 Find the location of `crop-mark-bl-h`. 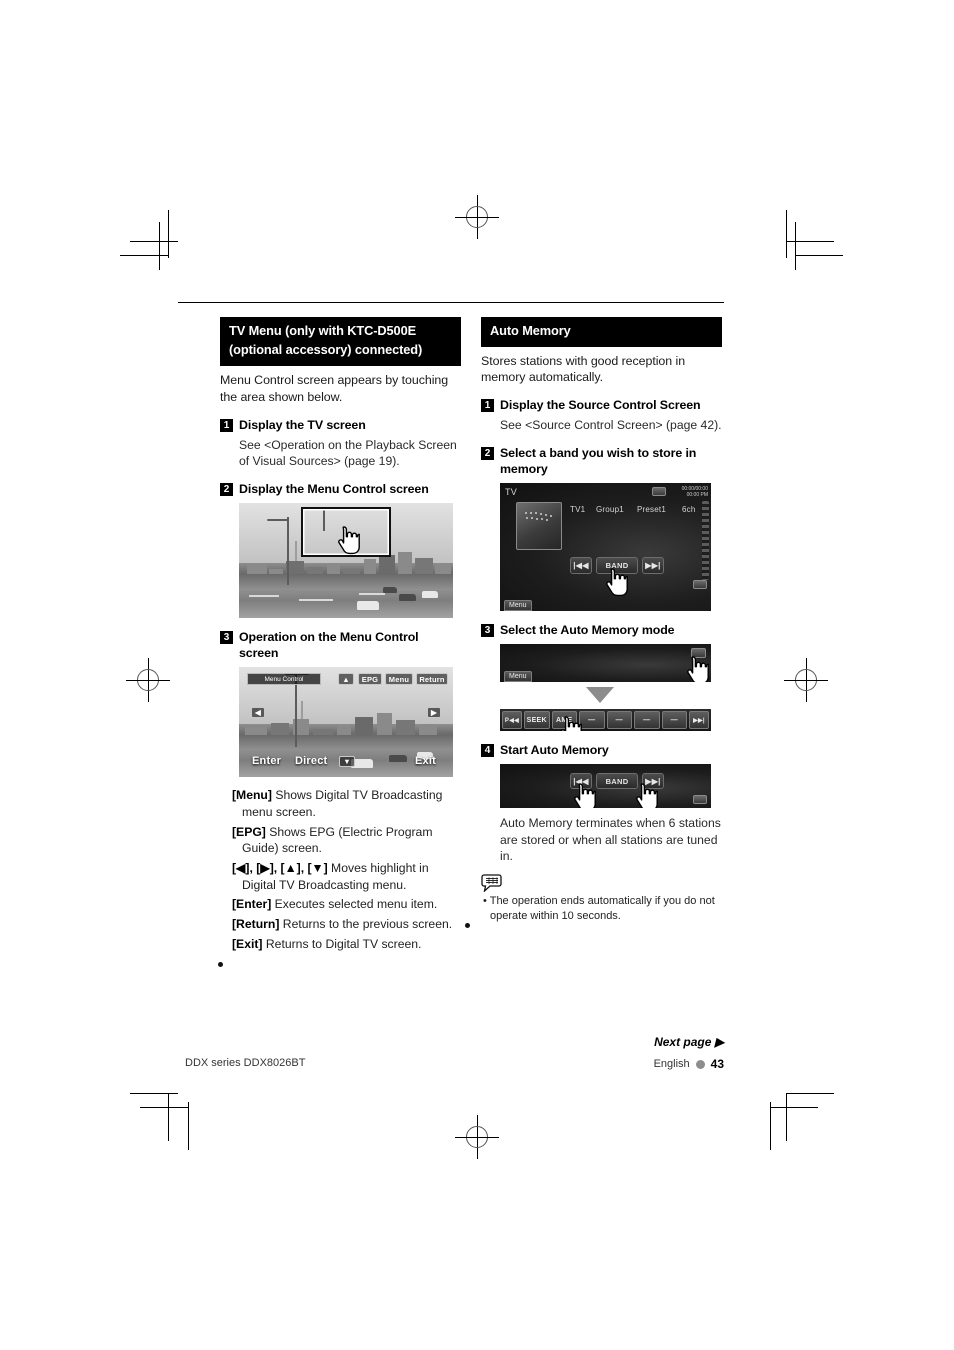

crop-mark-bl-h is located at coordinates (154, 1094).